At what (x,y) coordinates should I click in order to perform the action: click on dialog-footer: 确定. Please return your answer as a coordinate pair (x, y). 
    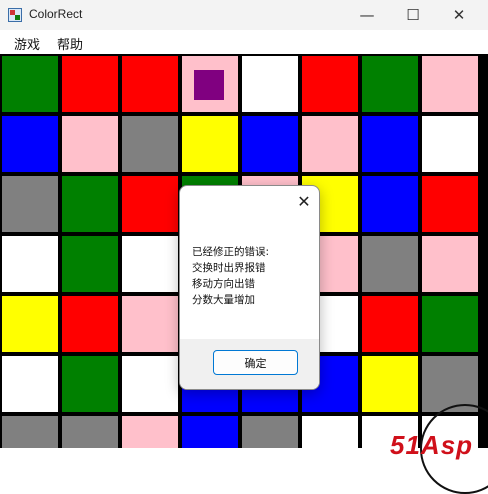
    Looking at the image, I should click on (249, 364).